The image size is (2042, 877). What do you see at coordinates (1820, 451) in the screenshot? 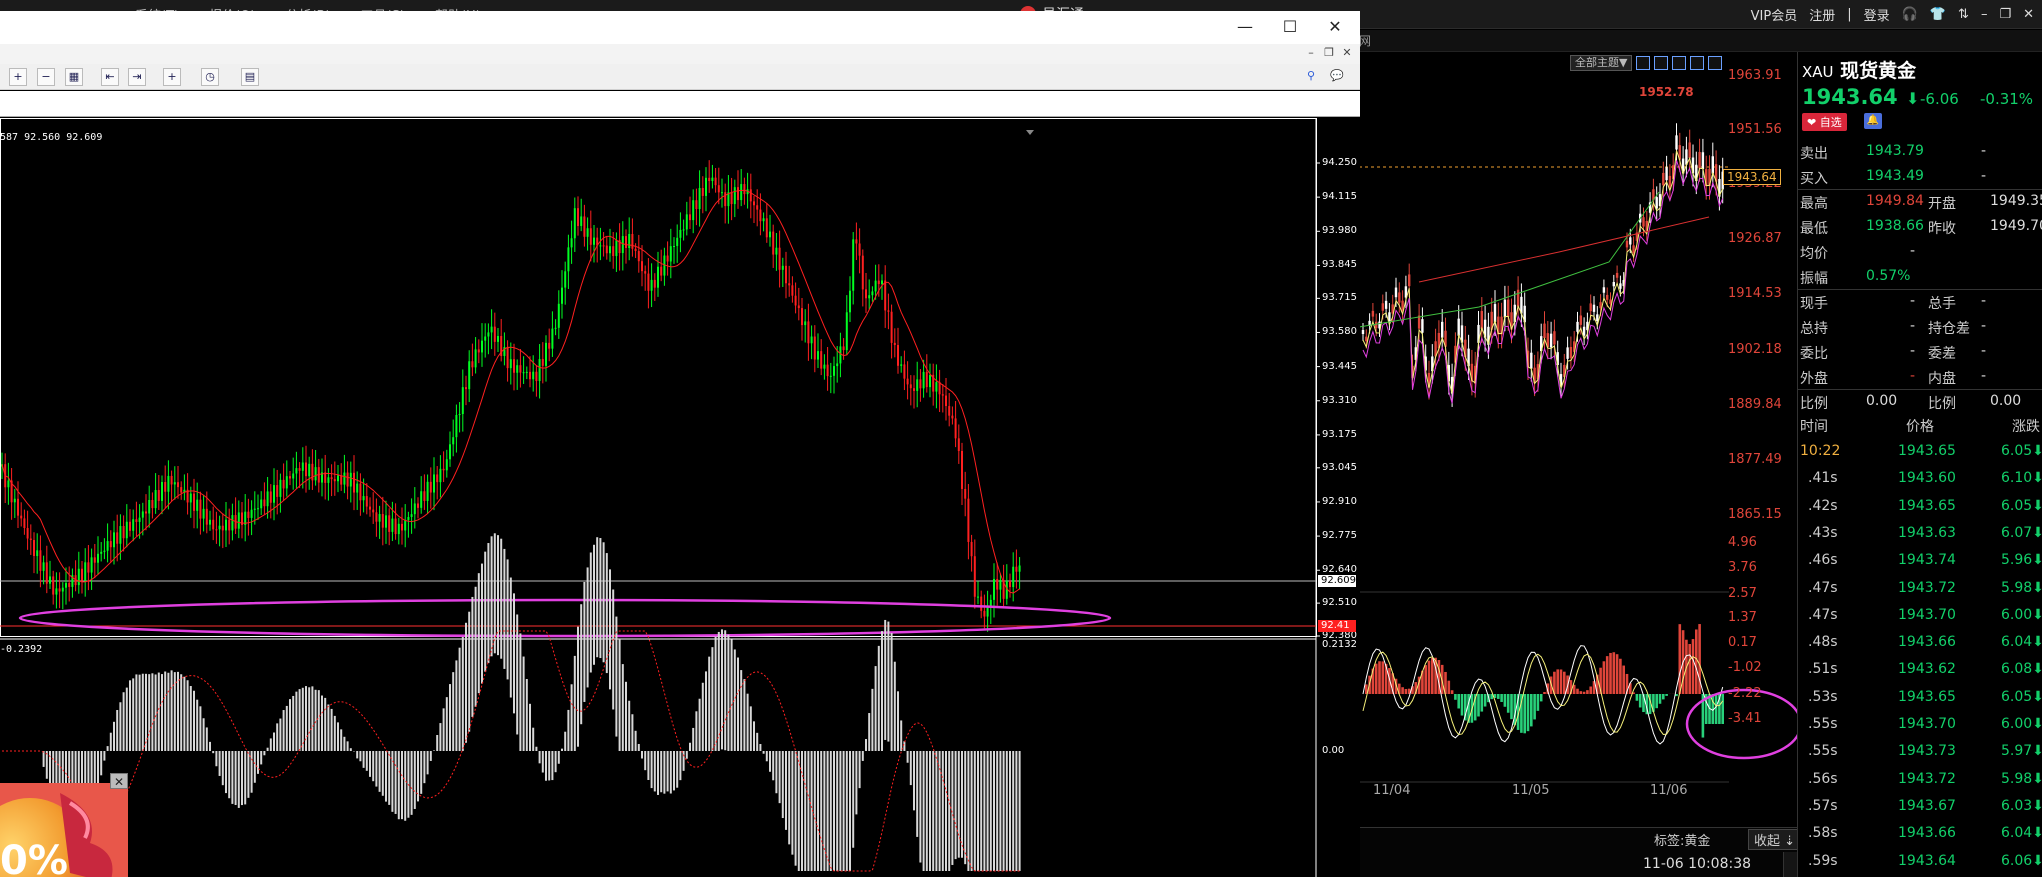
I see `tick-time: 10:22` at bounding box center [1820, 451].